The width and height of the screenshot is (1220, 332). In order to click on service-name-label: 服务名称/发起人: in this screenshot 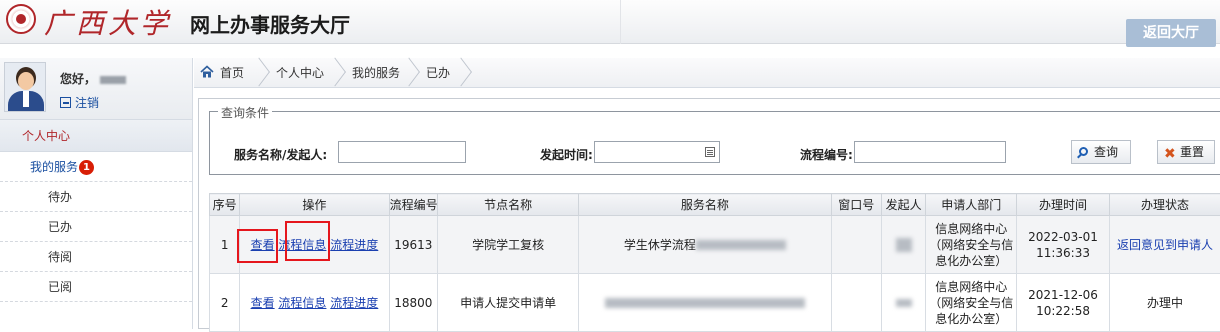, I will do `click(280, 154)`.